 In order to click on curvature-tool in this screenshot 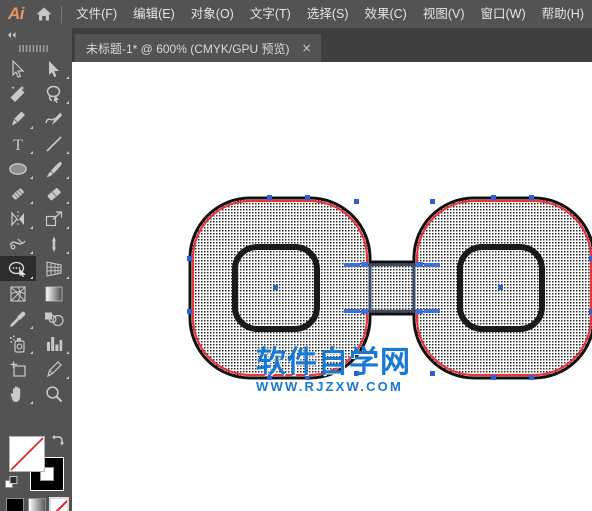, I will do `click(54, 118)`.